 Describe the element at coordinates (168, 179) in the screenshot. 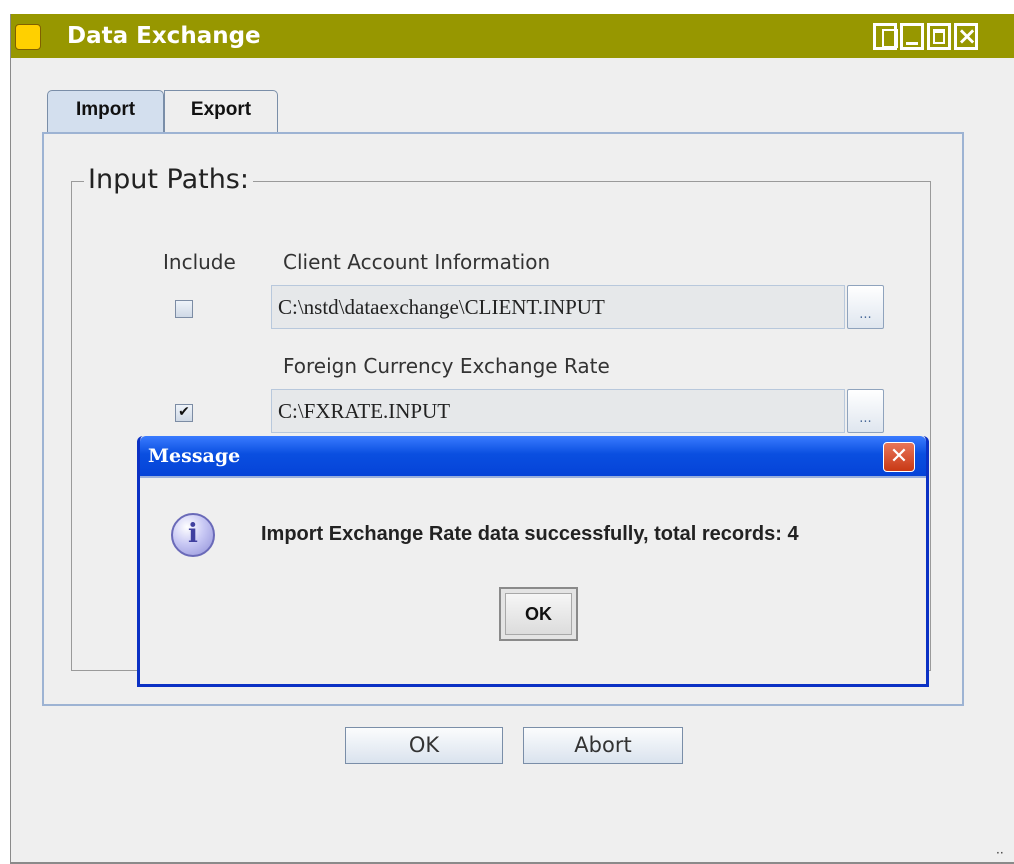

I see `input-paths-legend: Input Paths:` at that location.